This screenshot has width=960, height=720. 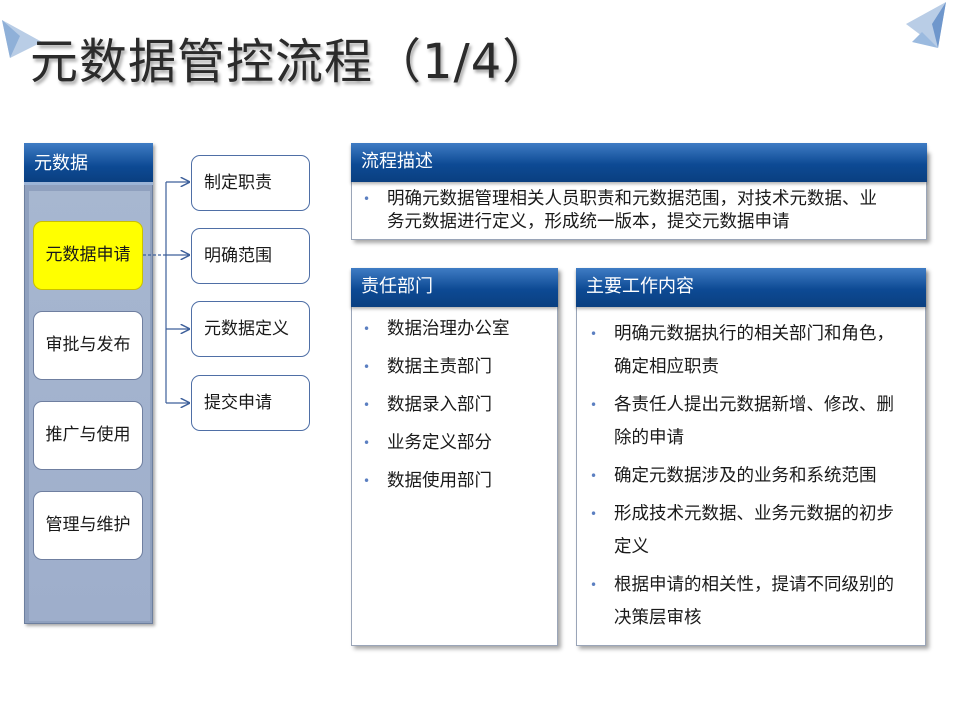 I want to click on work-item: • 明确元数据执行的相关部门和角色， 确定相应职责, so click(x=752, y=351).